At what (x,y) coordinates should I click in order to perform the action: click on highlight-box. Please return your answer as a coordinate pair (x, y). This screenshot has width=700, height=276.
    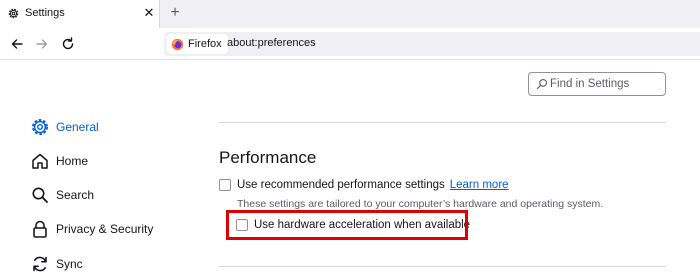
    Looking at the image, I should click on (347, 225).